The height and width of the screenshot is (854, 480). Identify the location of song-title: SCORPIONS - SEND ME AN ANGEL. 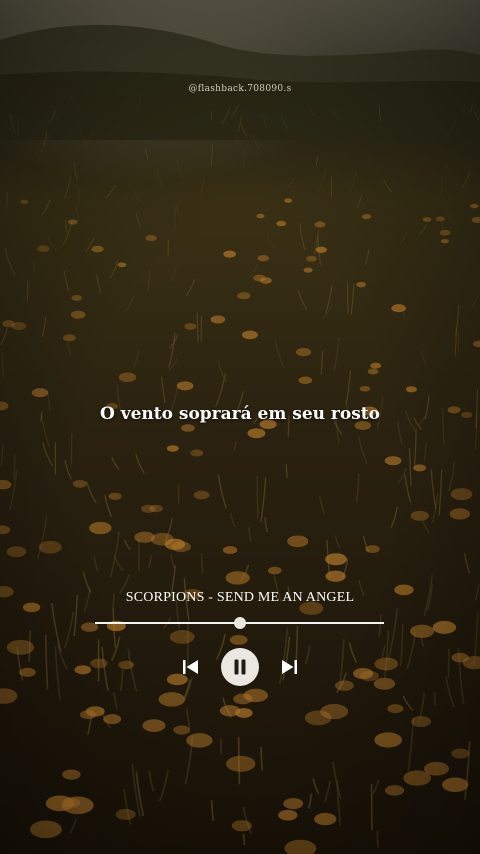
(240, 597).